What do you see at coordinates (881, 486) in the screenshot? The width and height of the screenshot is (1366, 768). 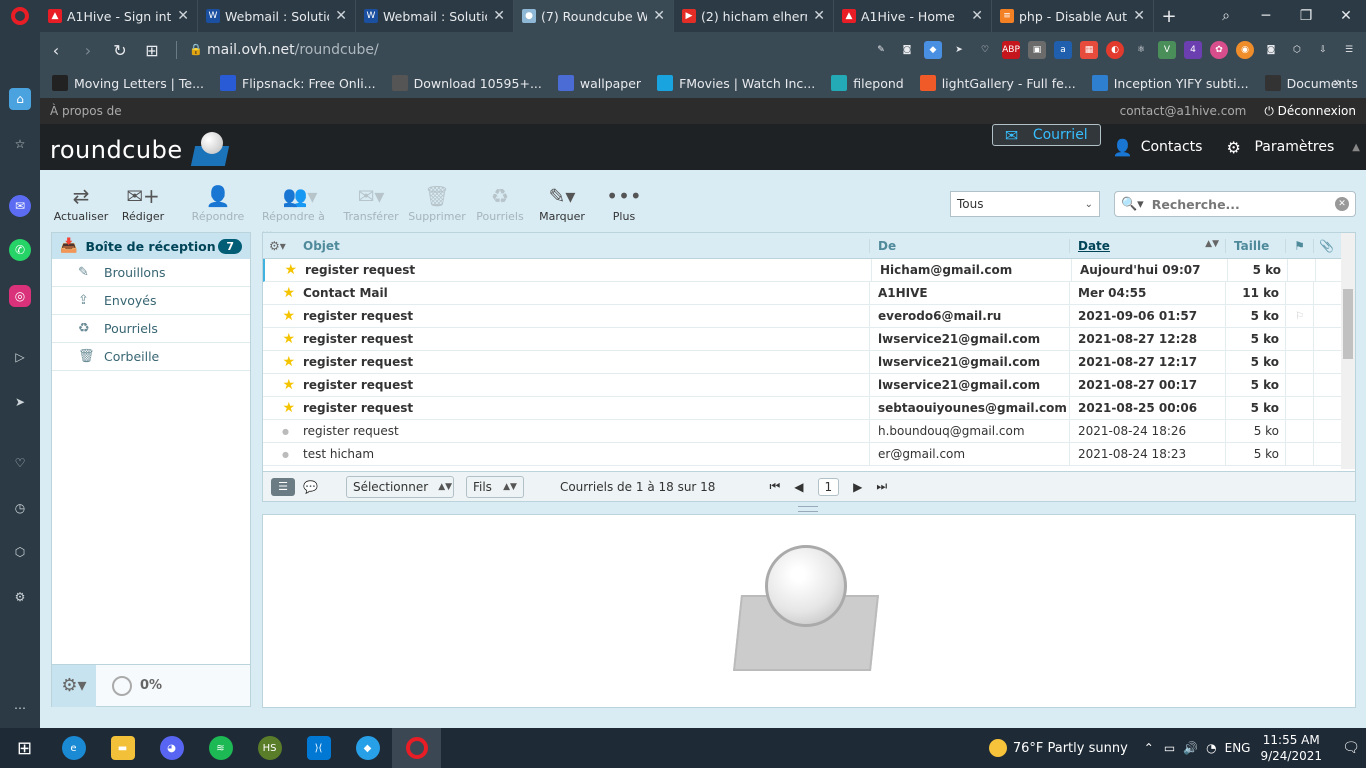 I see `last-page-icon: ⏭` at bounding box center [881, 486].